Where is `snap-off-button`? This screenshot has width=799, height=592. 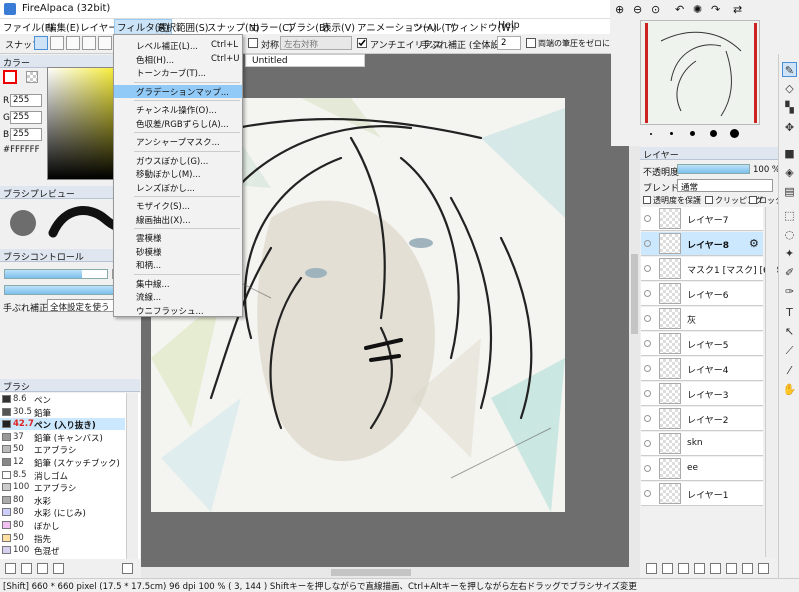
snap-off-button is located at coordinates (41, 43).